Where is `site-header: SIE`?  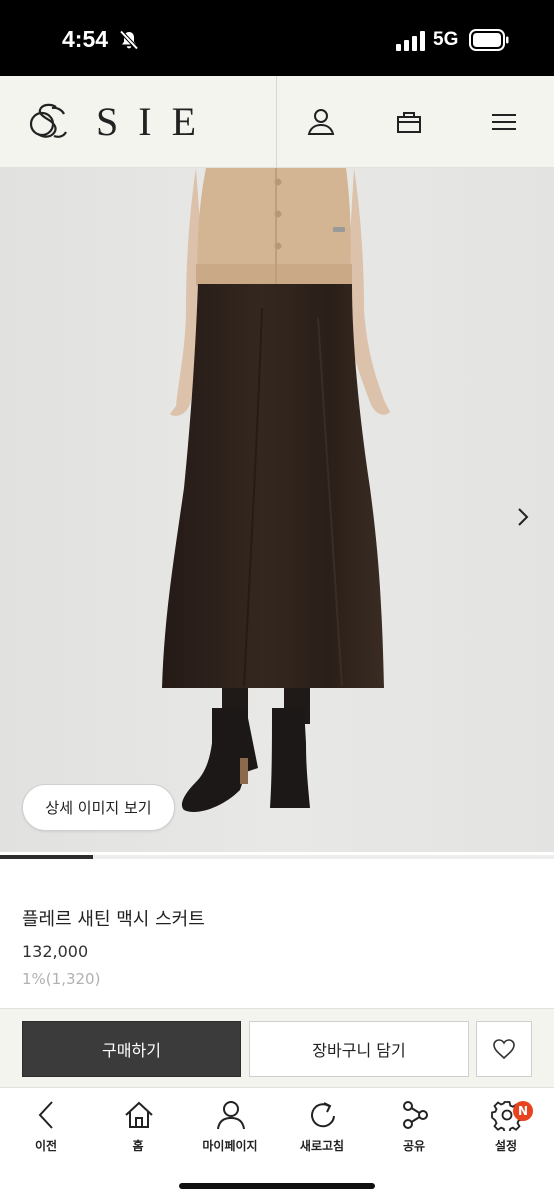 site-header: SIE is located at coordinates (277, 122).